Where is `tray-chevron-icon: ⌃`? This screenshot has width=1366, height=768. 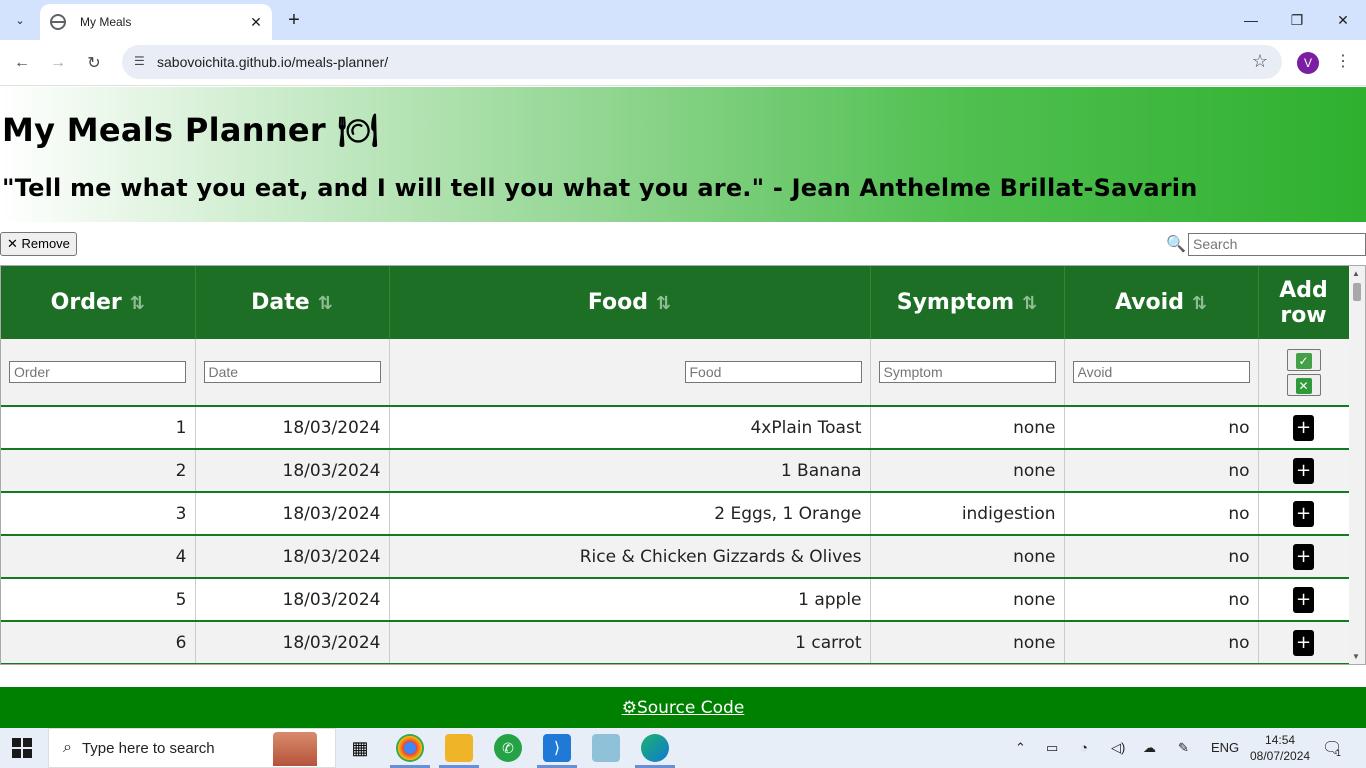
tray-chevron-icon: ⌃ is located at coordinates (1020, 748).